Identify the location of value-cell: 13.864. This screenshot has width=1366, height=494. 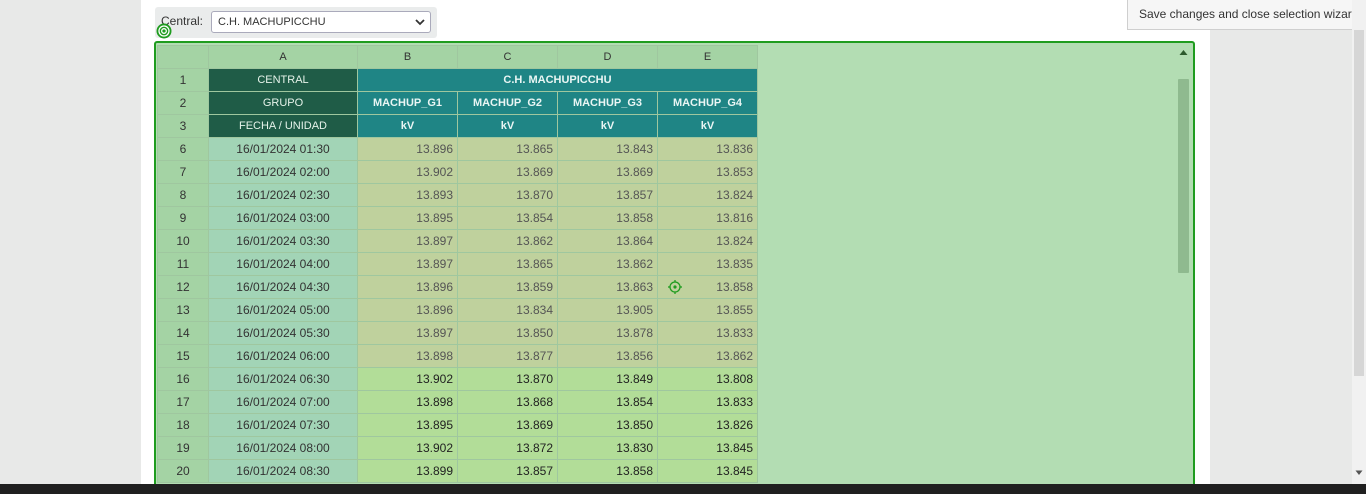
(607, 241).